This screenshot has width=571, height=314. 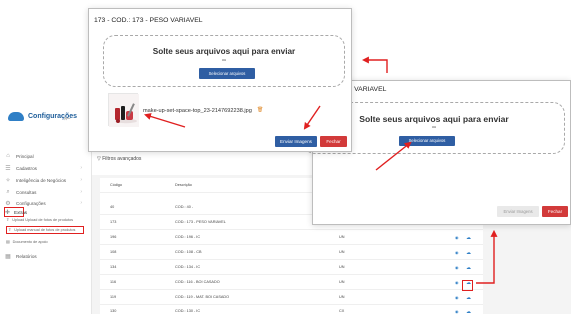 What do you see at coordinates (393, 156) in the screenshot?
I see `arrow-to-select-files` at bounding box center [393, 156].